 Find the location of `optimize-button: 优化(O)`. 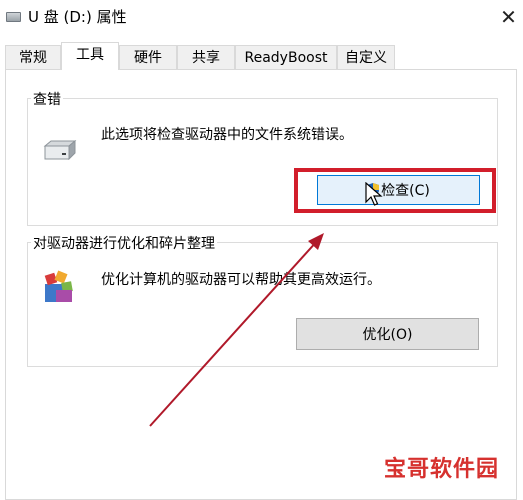

optimize-button: 优化(O) is located at coordinates (387, 334).